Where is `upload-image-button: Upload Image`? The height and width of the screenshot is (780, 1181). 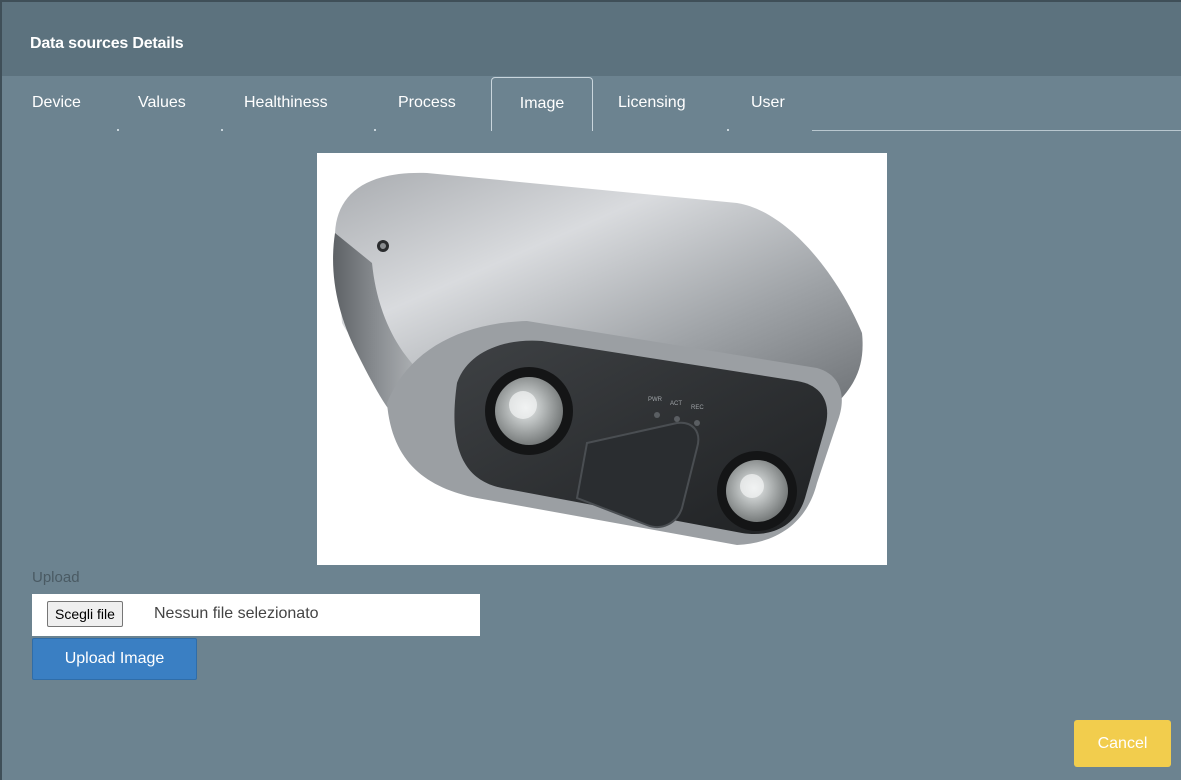 upload-image-button: Upload Image is located at coordinates (114, 659).